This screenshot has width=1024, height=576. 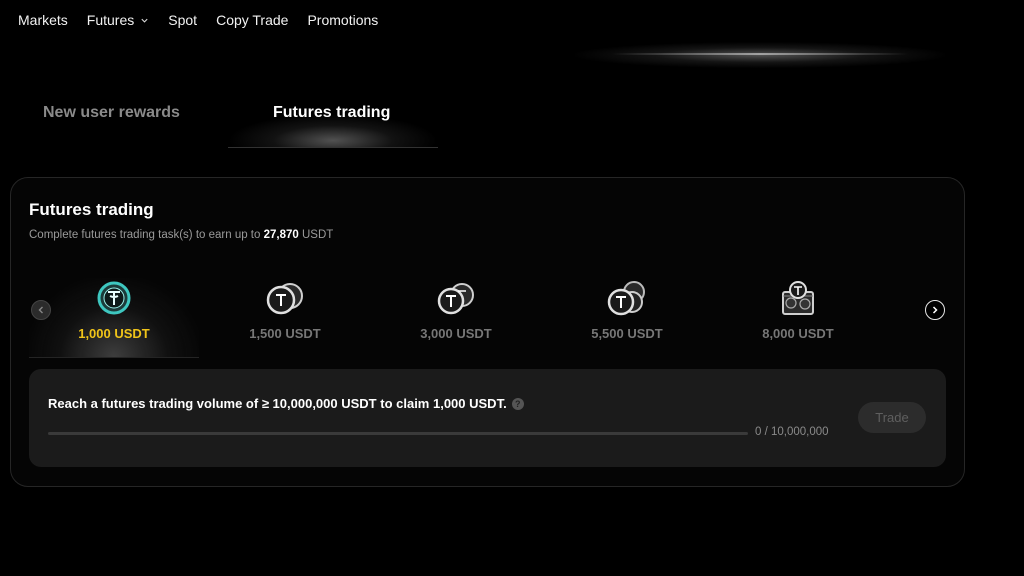 I want to click on chevron-right-icon, so click(x=935, y=310).